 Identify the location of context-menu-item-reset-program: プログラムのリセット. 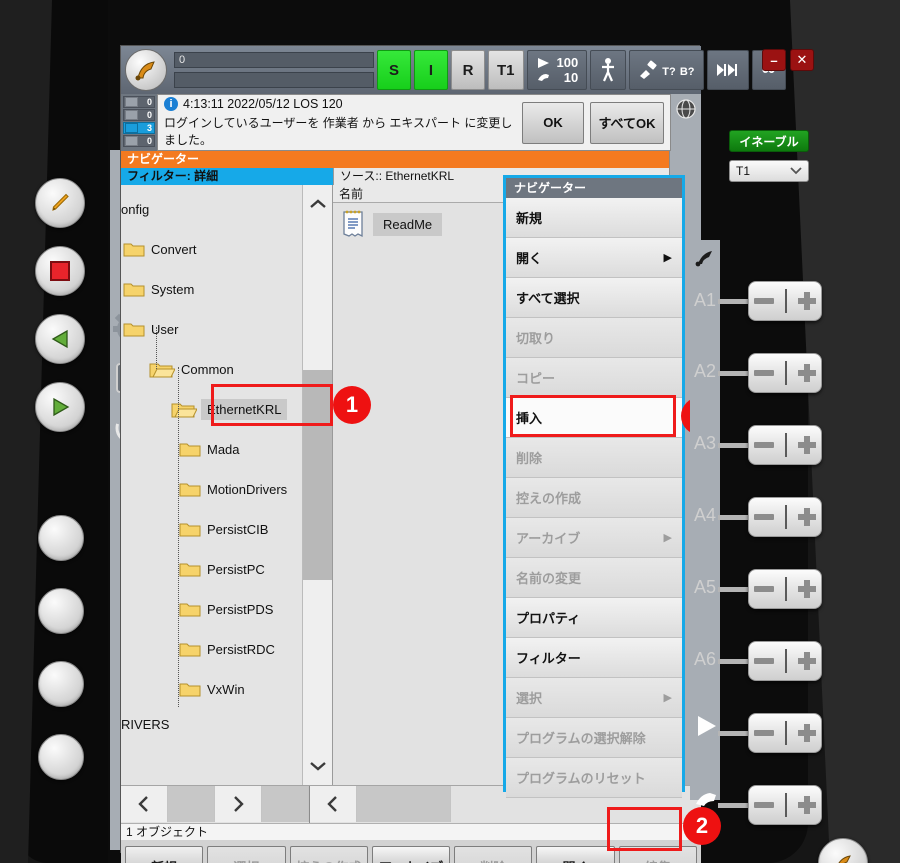
(594, 778).